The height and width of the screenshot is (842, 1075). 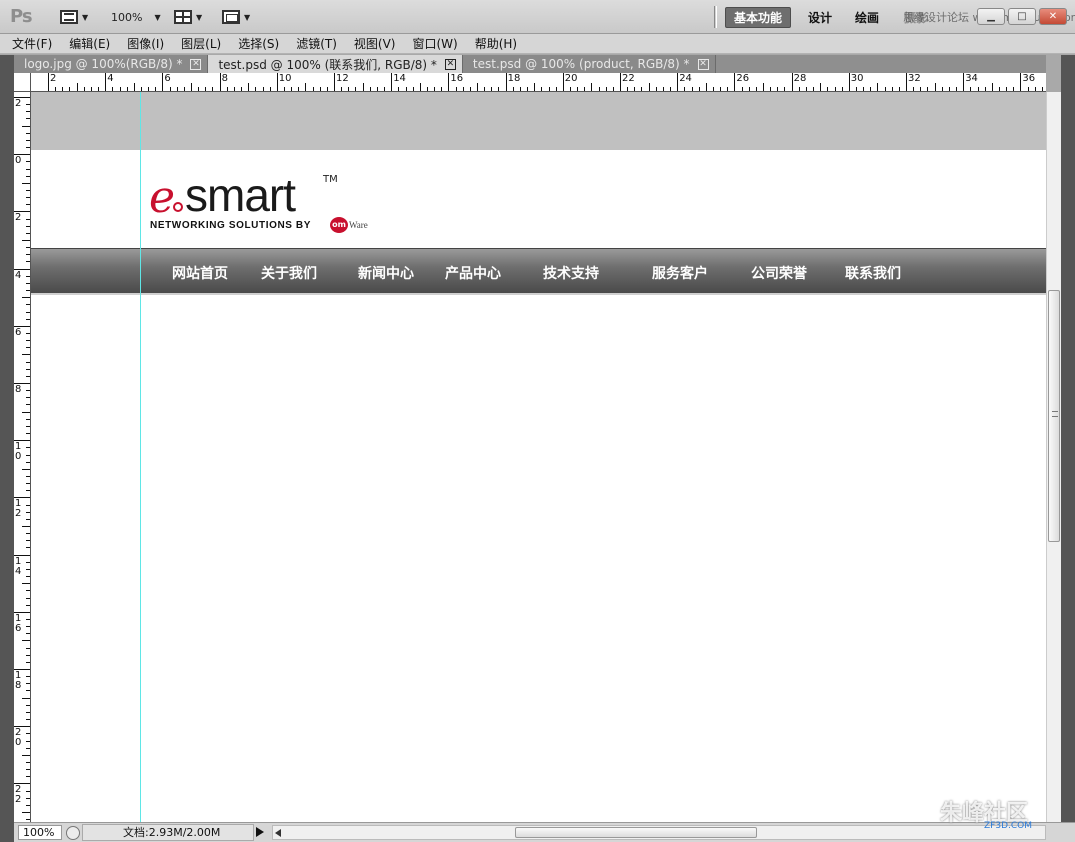 I want to click on menu-view: 视图(V), so click(x=375, y=43).